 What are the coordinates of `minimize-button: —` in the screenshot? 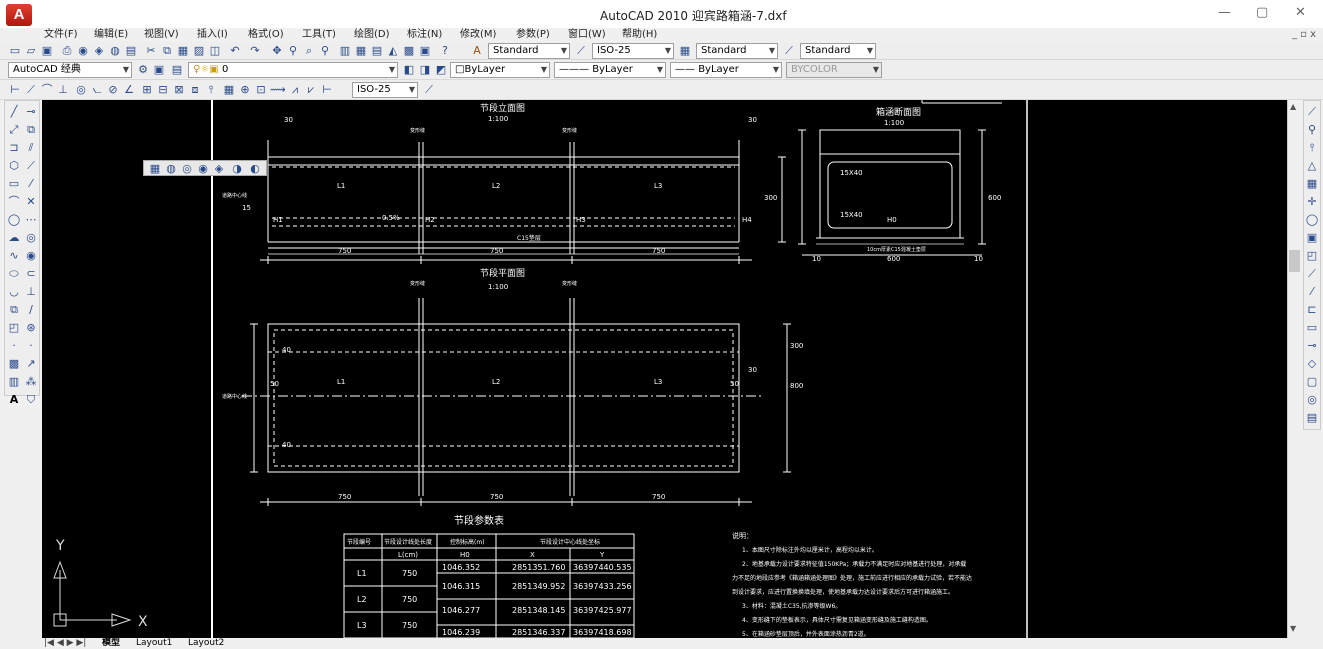 It's located at (1224, 12).